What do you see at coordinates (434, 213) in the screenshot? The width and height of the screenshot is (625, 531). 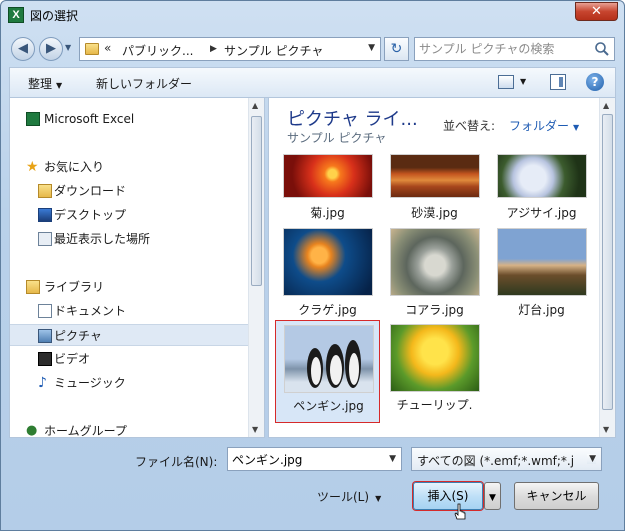 I see `file-name: 砂漠.jpg` at bounding box center [434, 213].